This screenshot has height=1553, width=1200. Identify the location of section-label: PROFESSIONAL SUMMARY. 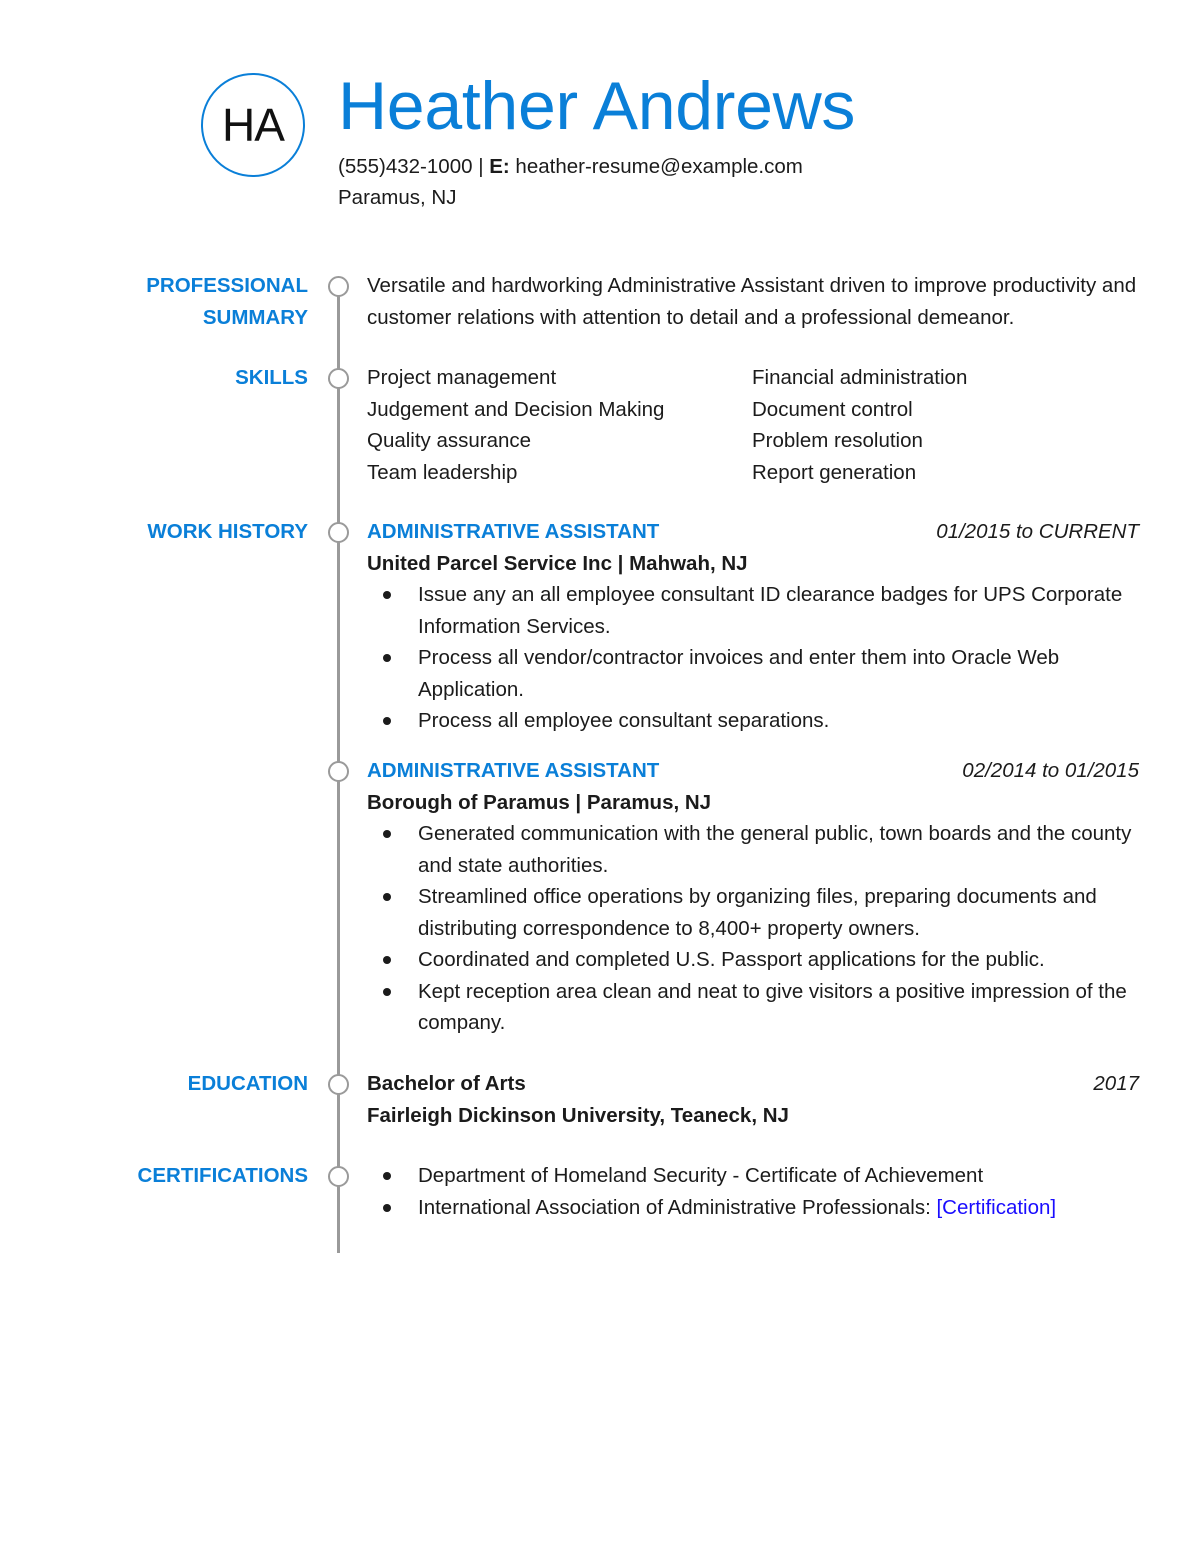
(227, 301).